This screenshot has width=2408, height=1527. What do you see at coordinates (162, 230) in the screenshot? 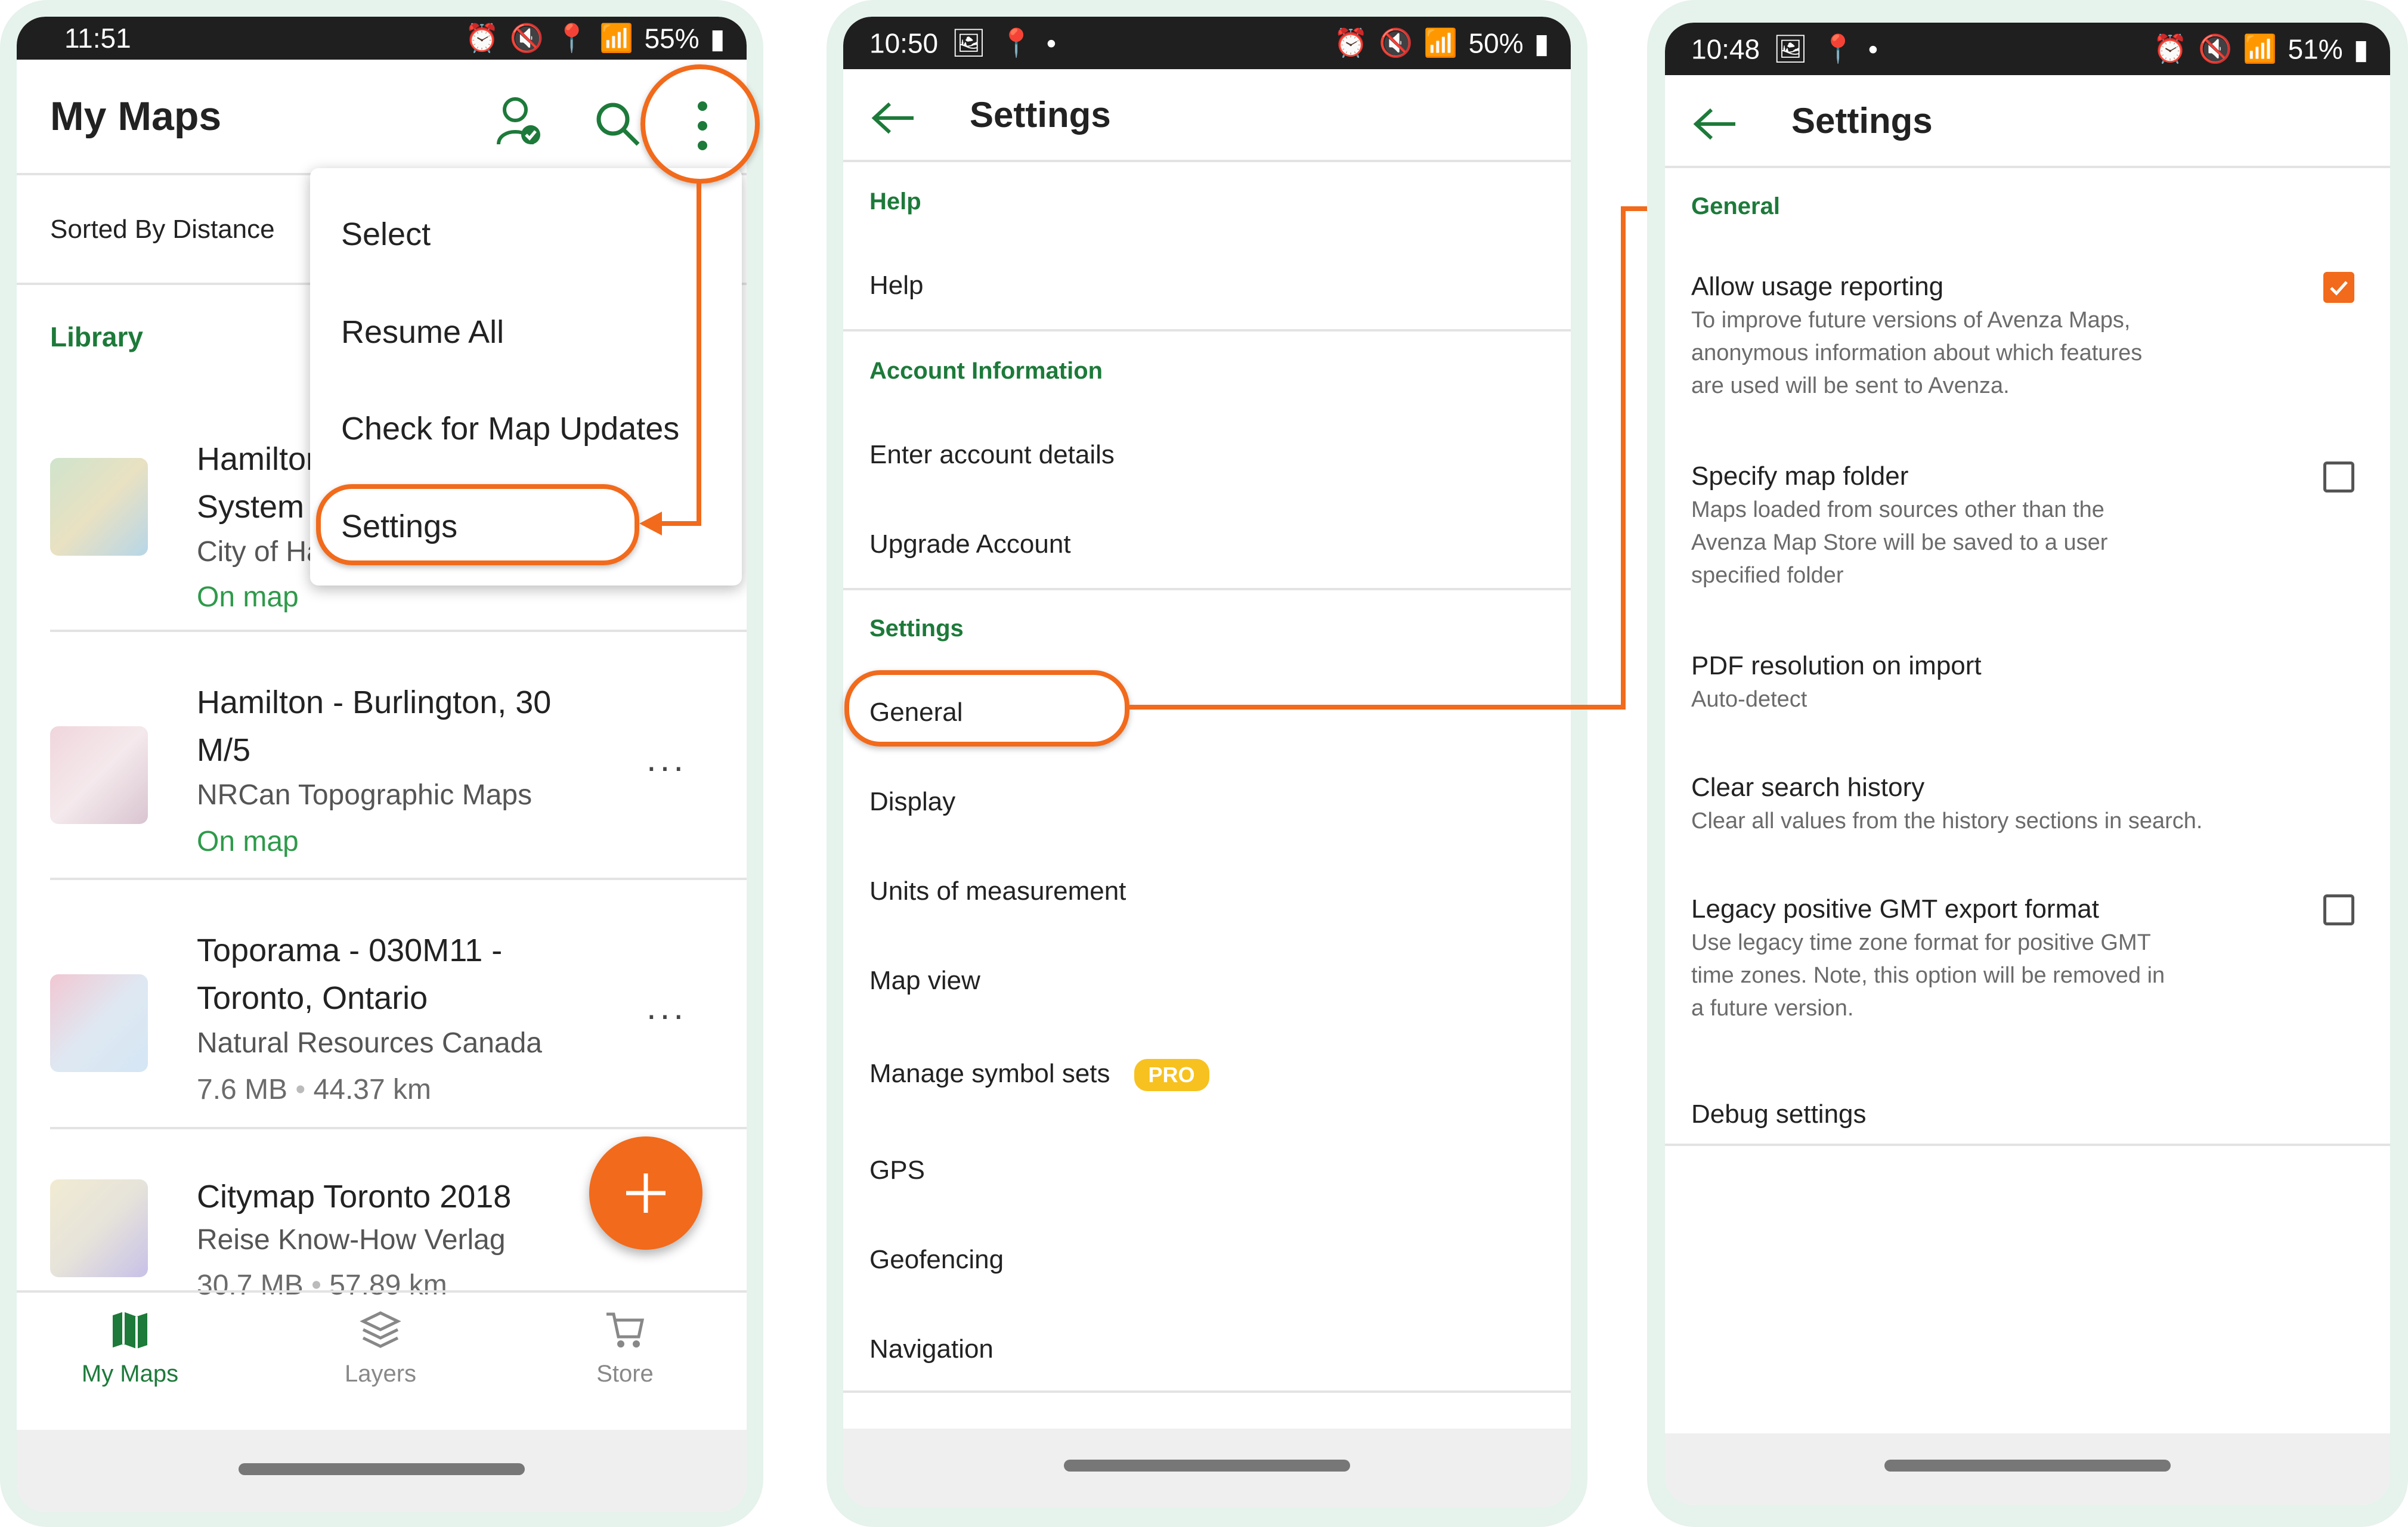
I see `sort-label: Sorted By Distance` at bounding box center [162, 230].